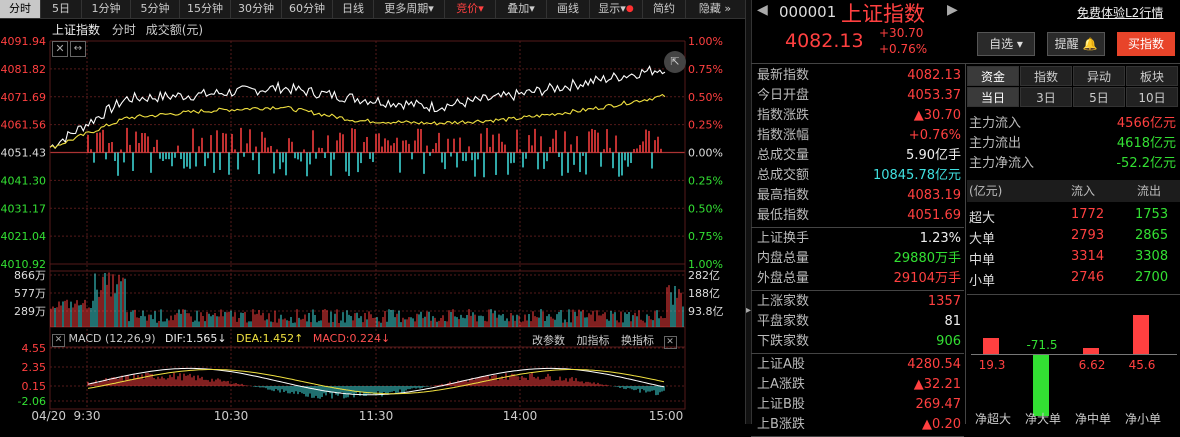 The width and height of the screenshot is (1180, 437). What do you see at coordinates (593, 340) in the screenshot?
I see `macd-add-indicator-link: 加指标` at bounding box center [593, 340].